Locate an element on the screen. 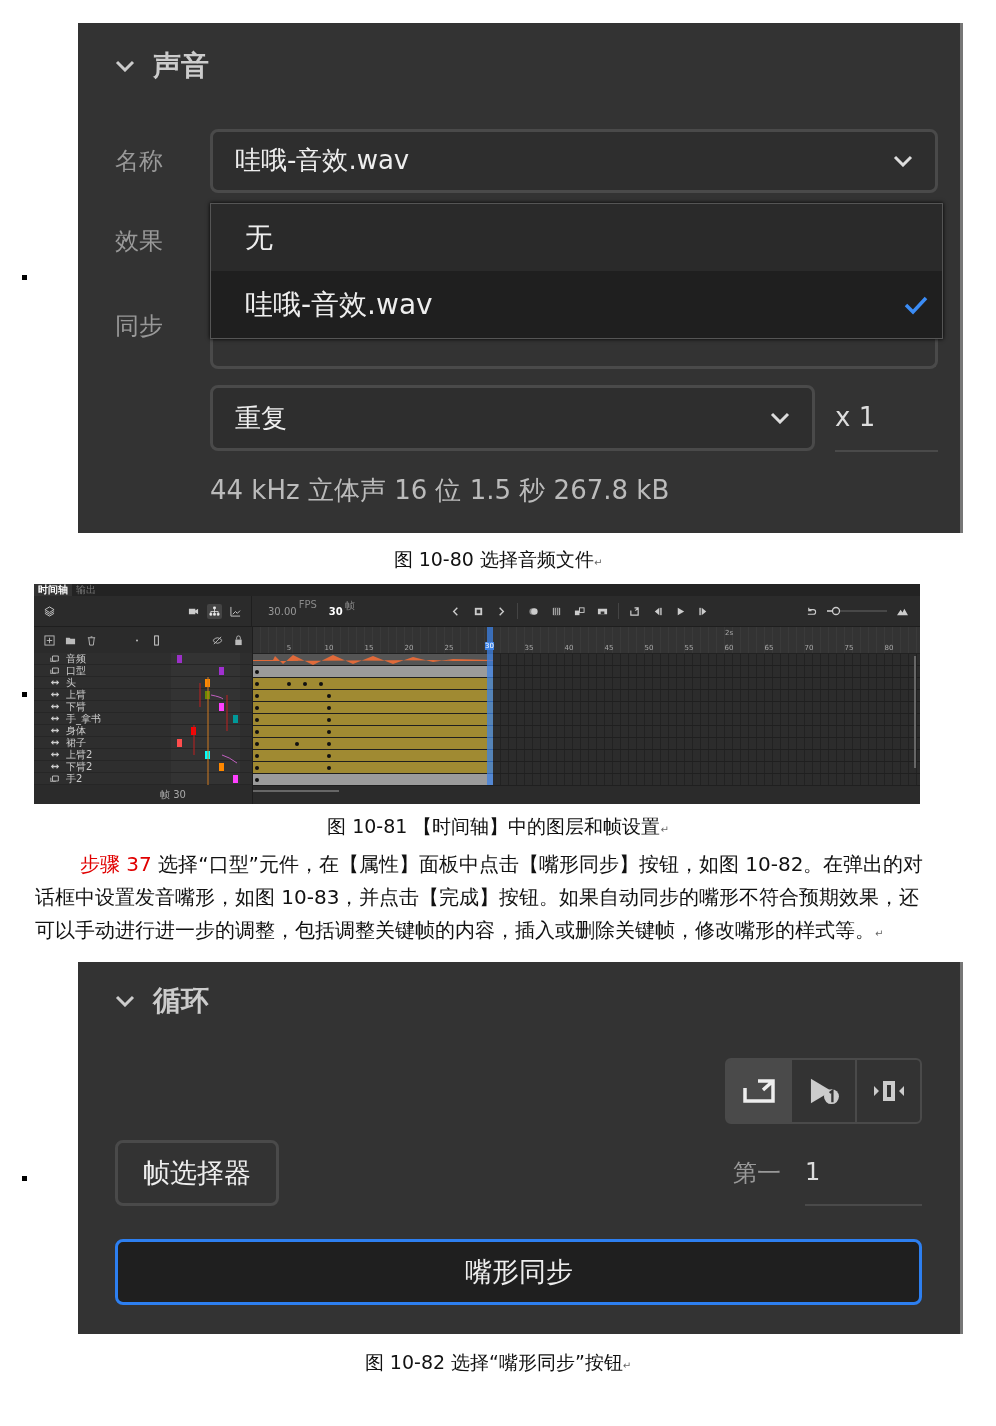  field-label: 第一 is located at coordinates (757, 1173).